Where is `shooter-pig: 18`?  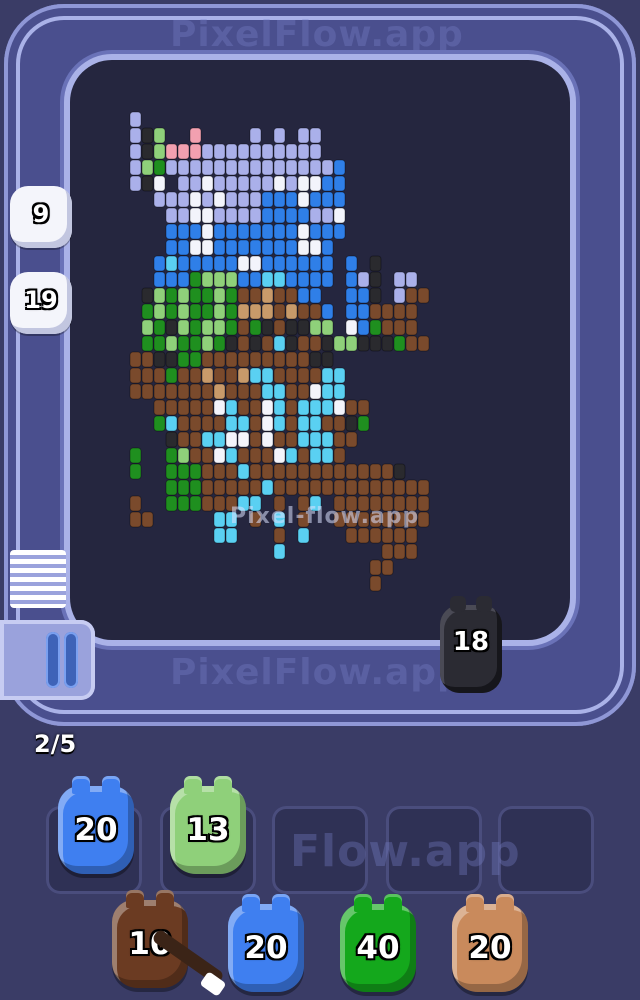 shooter-pig: 18 is located at coordinates (471, 644).